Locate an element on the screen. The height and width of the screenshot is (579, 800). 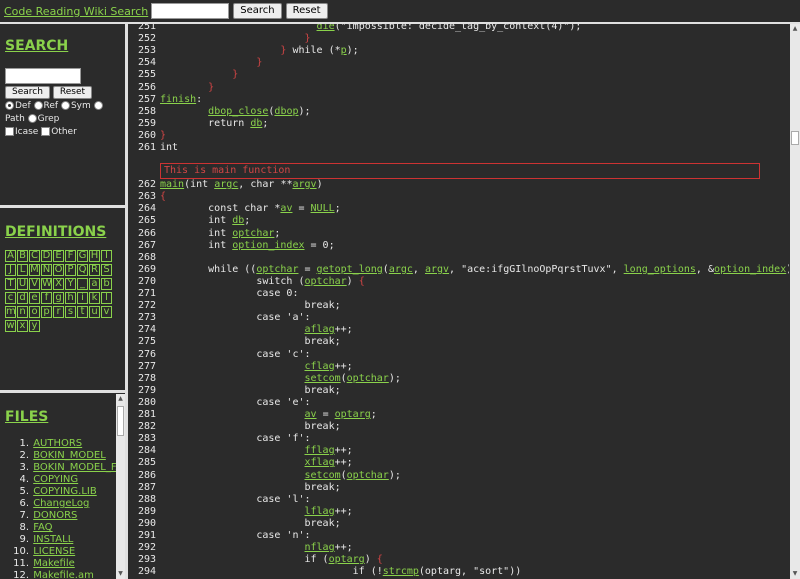
definition-letter-link: J is located at coordinates (10, 270).